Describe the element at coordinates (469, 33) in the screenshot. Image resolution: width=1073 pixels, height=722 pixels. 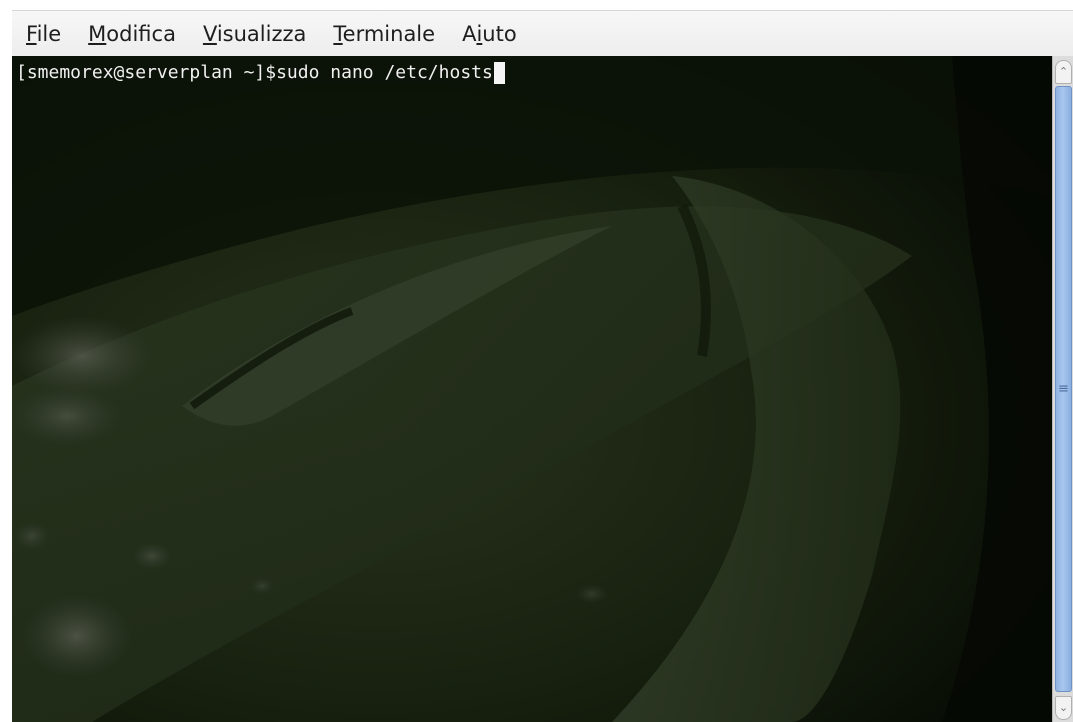
I see `menu-aiuto-prefix: A` at that location.